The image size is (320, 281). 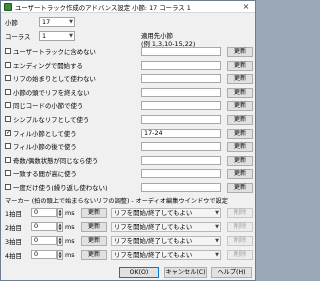 What do you see at coordinates (57, 22) in the screenshot?
I see `measure-select: 17 ▼` at bounding box center [57, 22].